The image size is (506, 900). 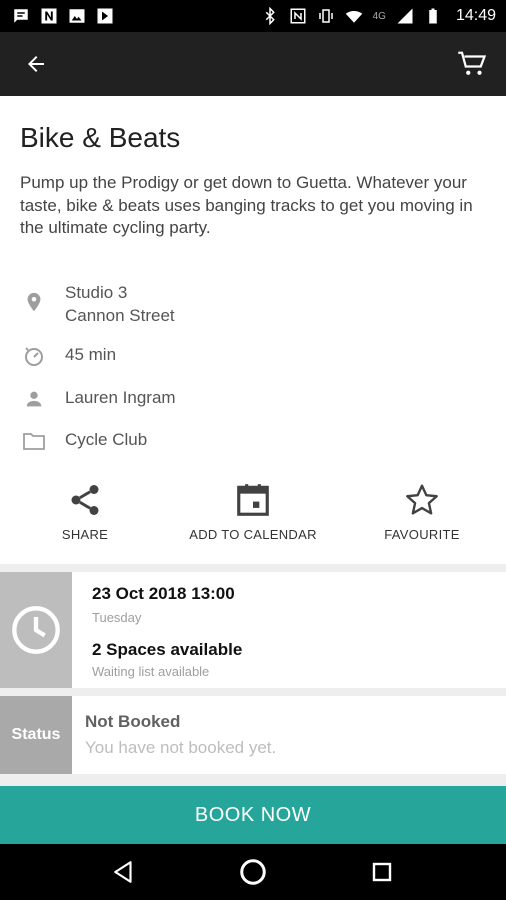 I want to click on add-to-calendar-label: ADD TO CALENDAR, so click(x=253, y=534).